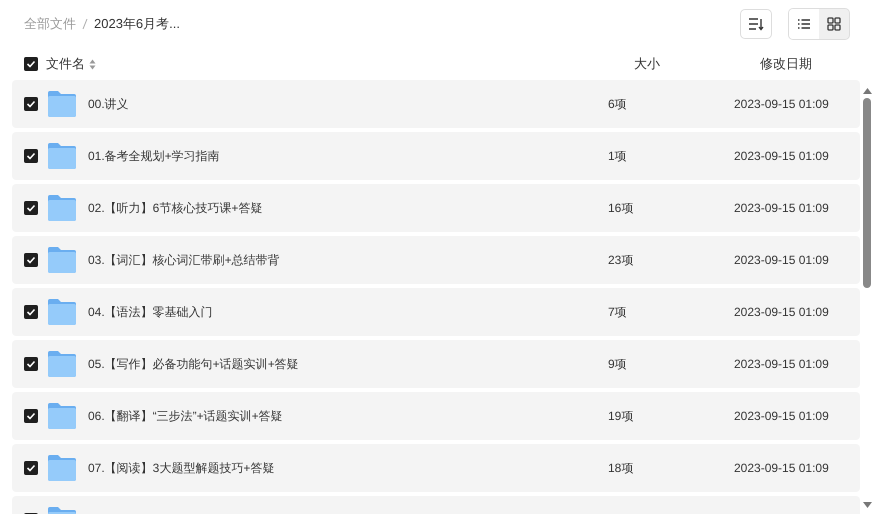  Describe the element at coordinates (436, 364) in the screenshot. I see `file-row: 05.【写作】必备功能句+话题实训+答疑 9项 2023-09-15 01:09` at that location.